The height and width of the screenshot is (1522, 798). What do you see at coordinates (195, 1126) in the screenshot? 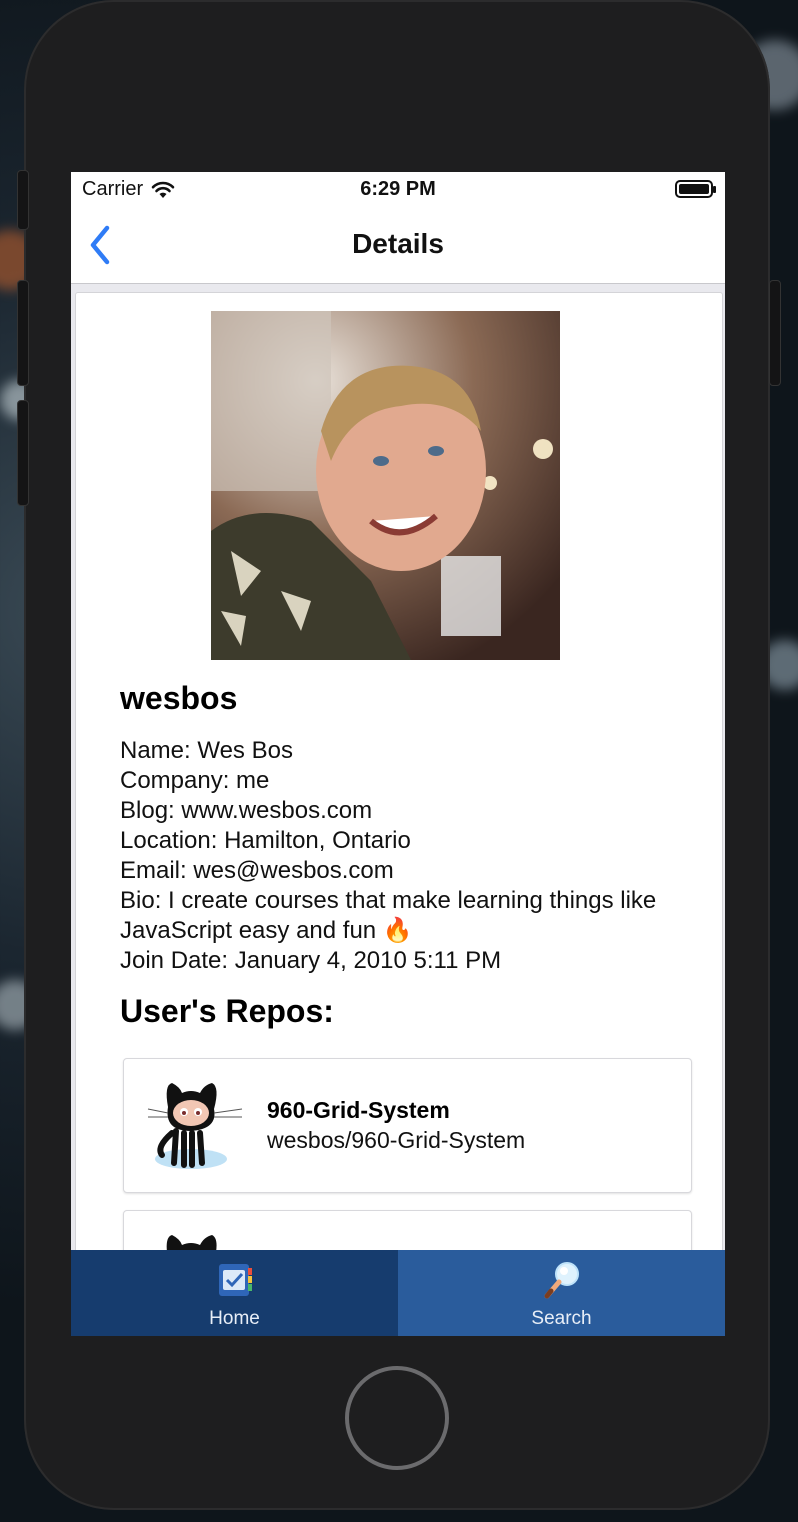
I see `octocat-icon` at bounding box center [195, 1126].